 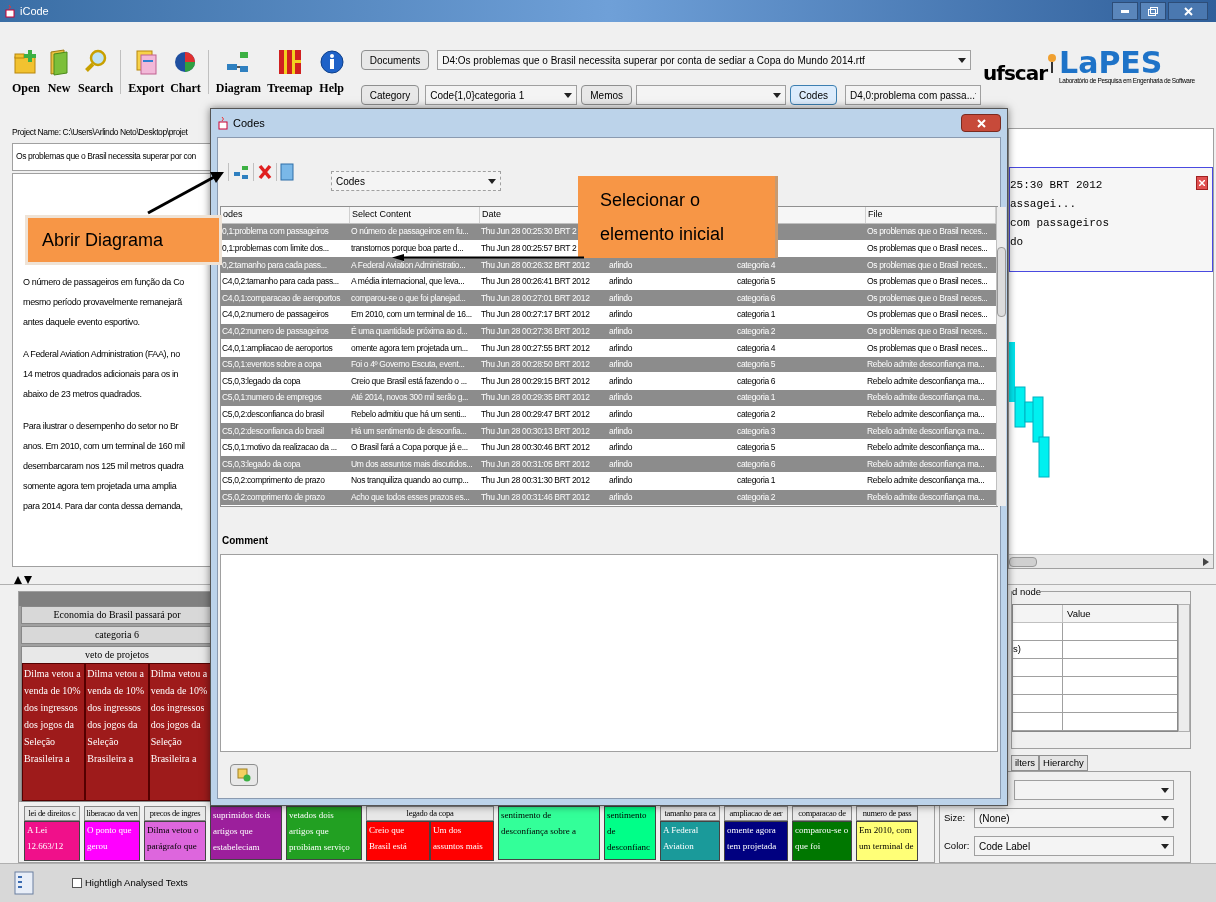 I want to click on treemap-group-label: liberacao da ven, so click(x=112, y=813).